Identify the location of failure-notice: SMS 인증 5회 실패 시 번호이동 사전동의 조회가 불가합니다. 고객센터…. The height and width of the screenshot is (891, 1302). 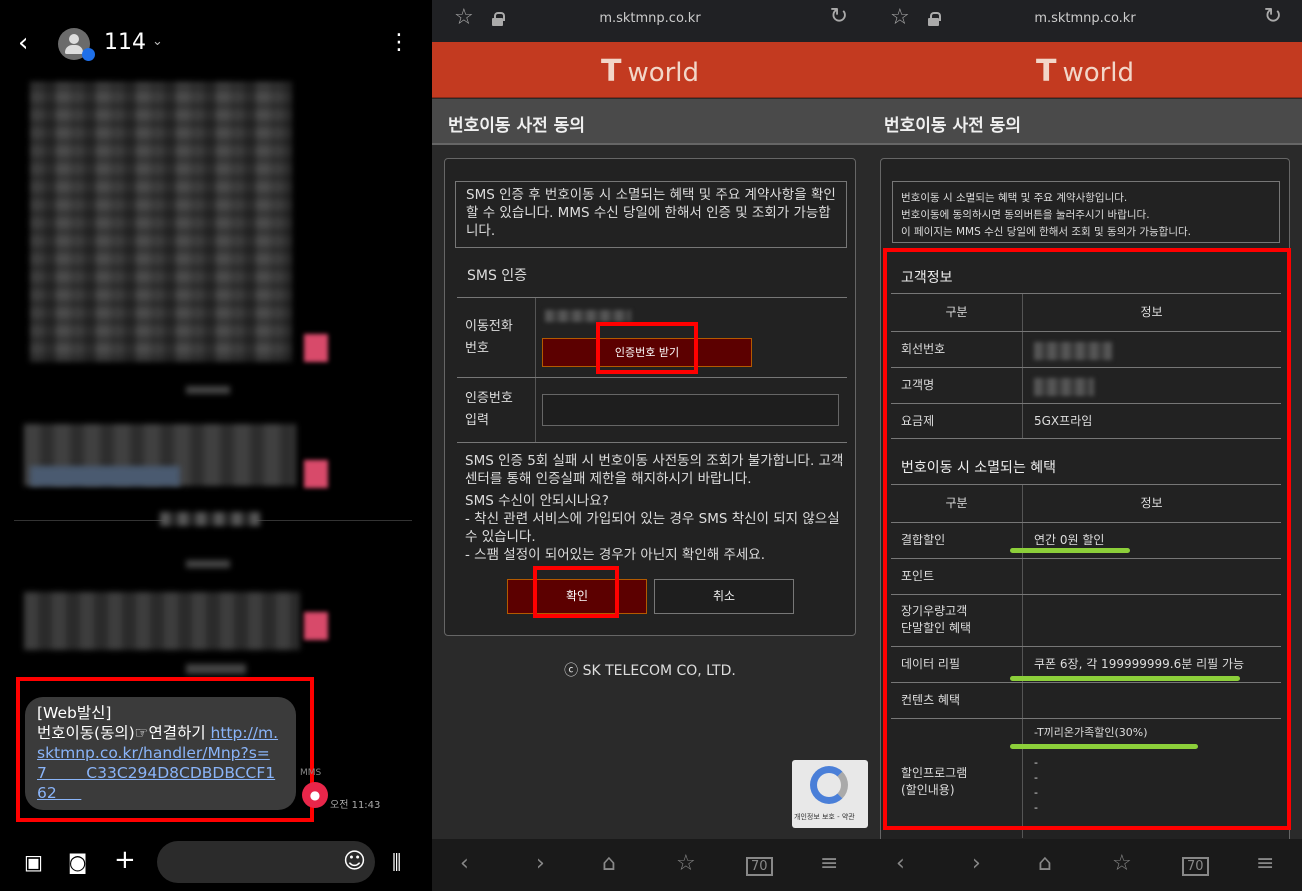
(655, 508).